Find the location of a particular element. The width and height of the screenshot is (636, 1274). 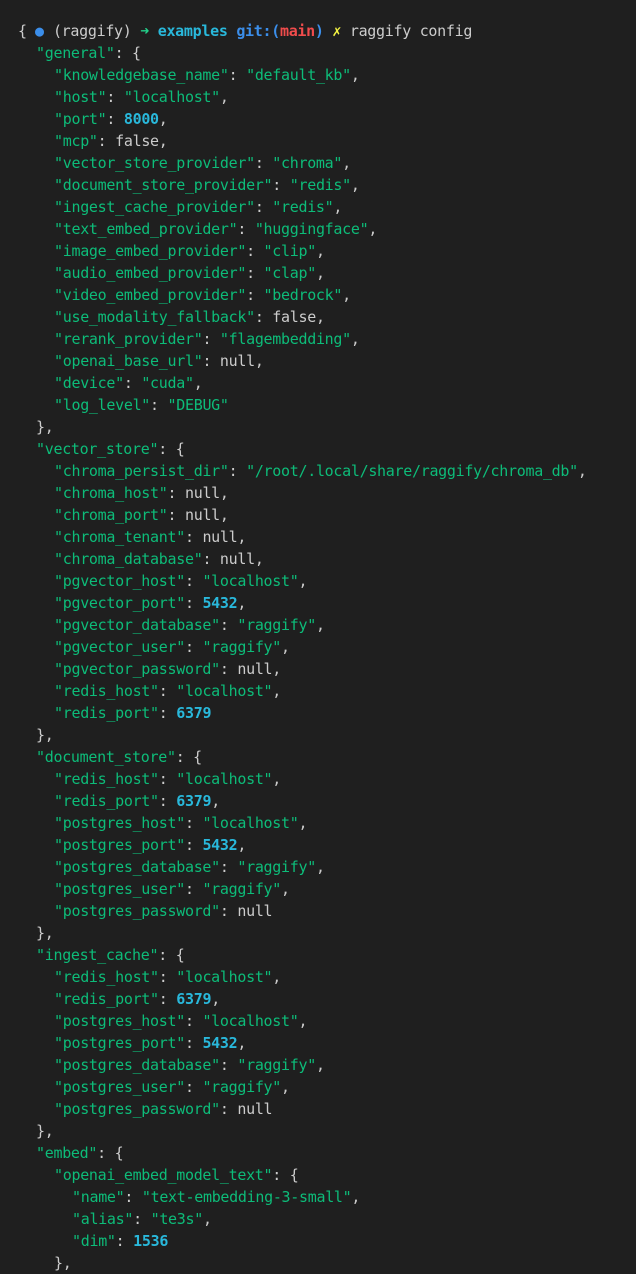

json-string-value: "/root/.local/share/raggify/chroma_db" is located at coordinates (412, 471).